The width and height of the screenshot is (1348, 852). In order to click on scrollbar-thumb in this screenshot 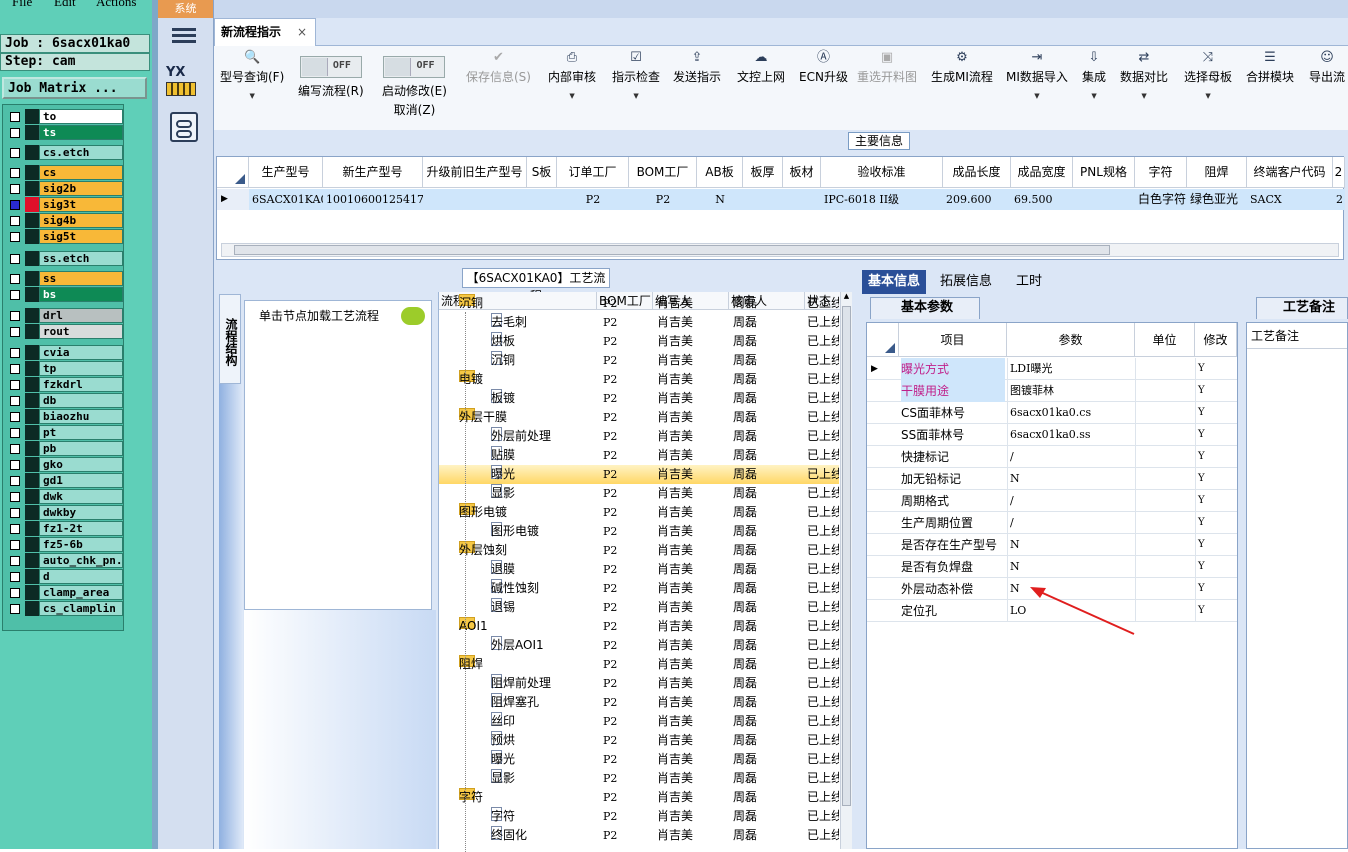, I will do `click(846, 556)`.